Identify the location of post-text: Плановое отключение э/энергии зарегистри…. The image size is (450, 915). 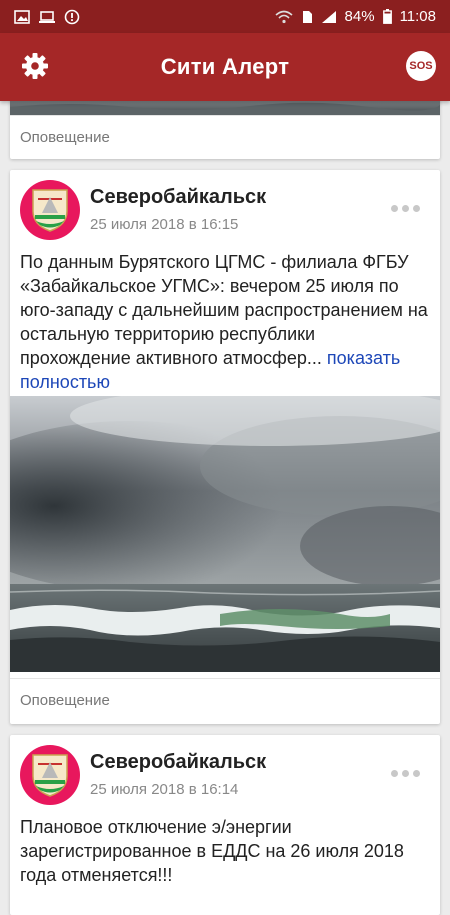
(225, 851).